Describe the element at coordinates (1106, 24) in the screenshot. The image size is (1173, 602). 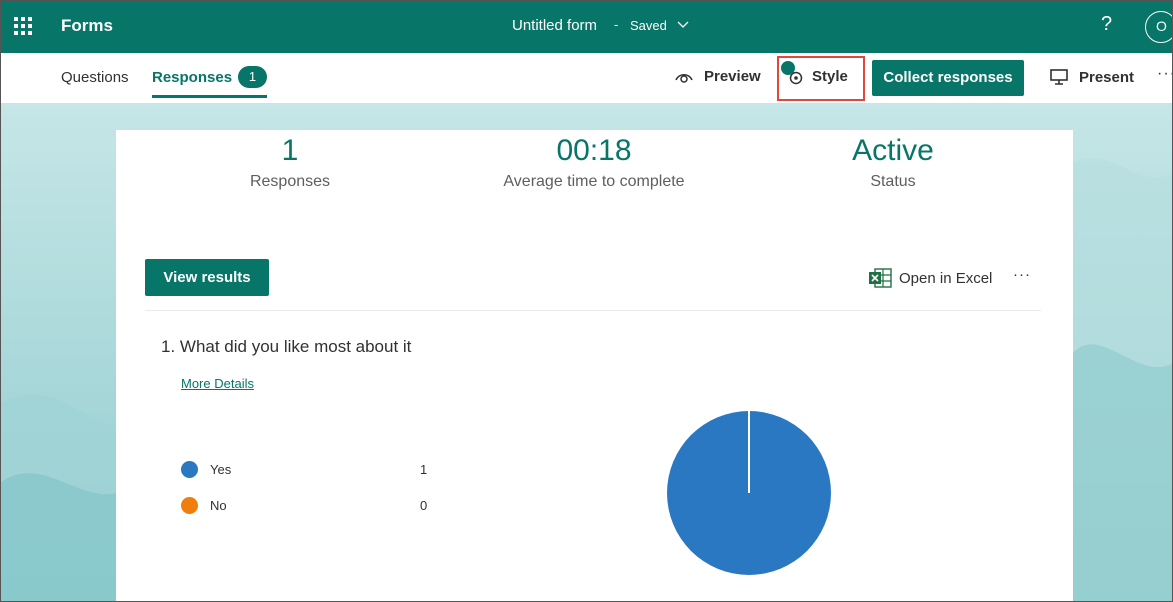
I see `help-icon: ?` at that location.